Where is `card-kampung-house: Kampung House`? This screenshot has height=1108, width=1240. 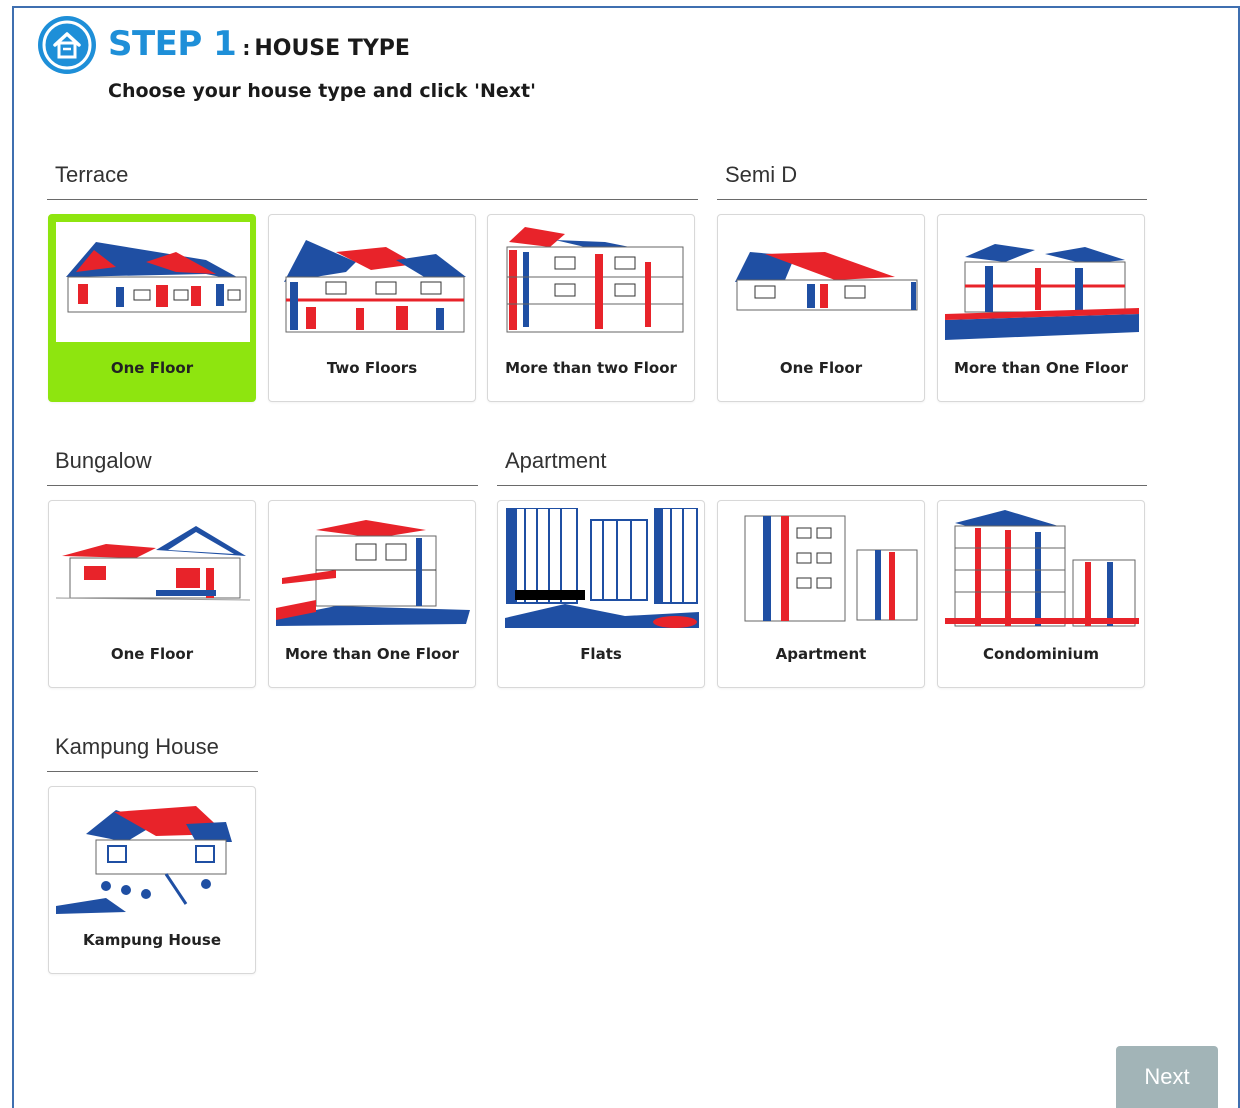
card-kampung-house: Kampung House is located at coordinates (152, 880).